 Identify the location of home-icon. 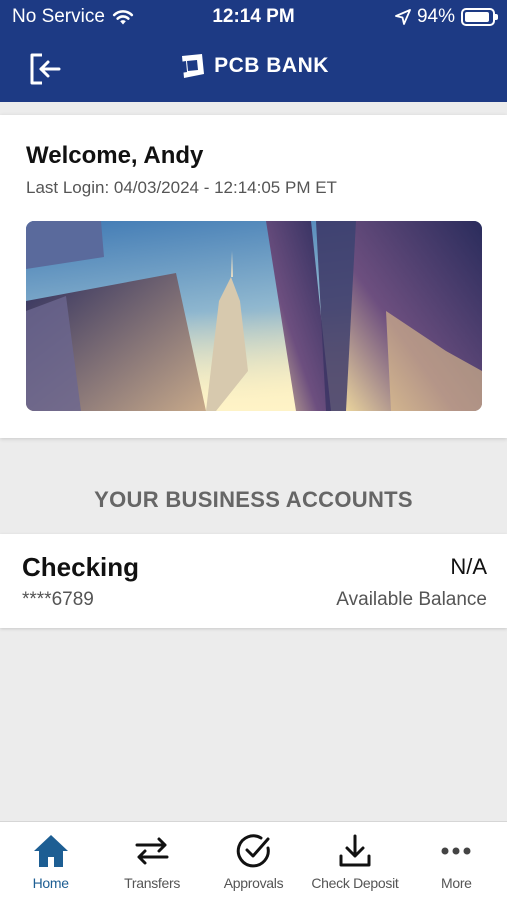
(50, 851).